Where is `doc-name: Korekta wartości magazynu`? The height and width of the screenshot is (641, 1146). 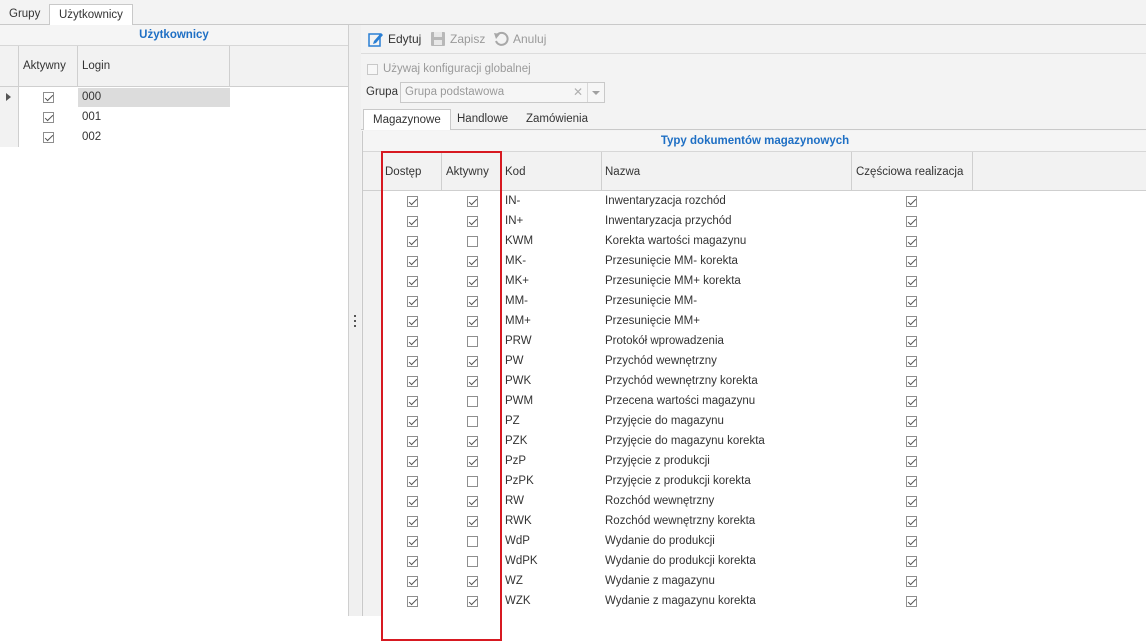 doc-name: Korekta wartości magazynu is located at coordinates (676, 241).